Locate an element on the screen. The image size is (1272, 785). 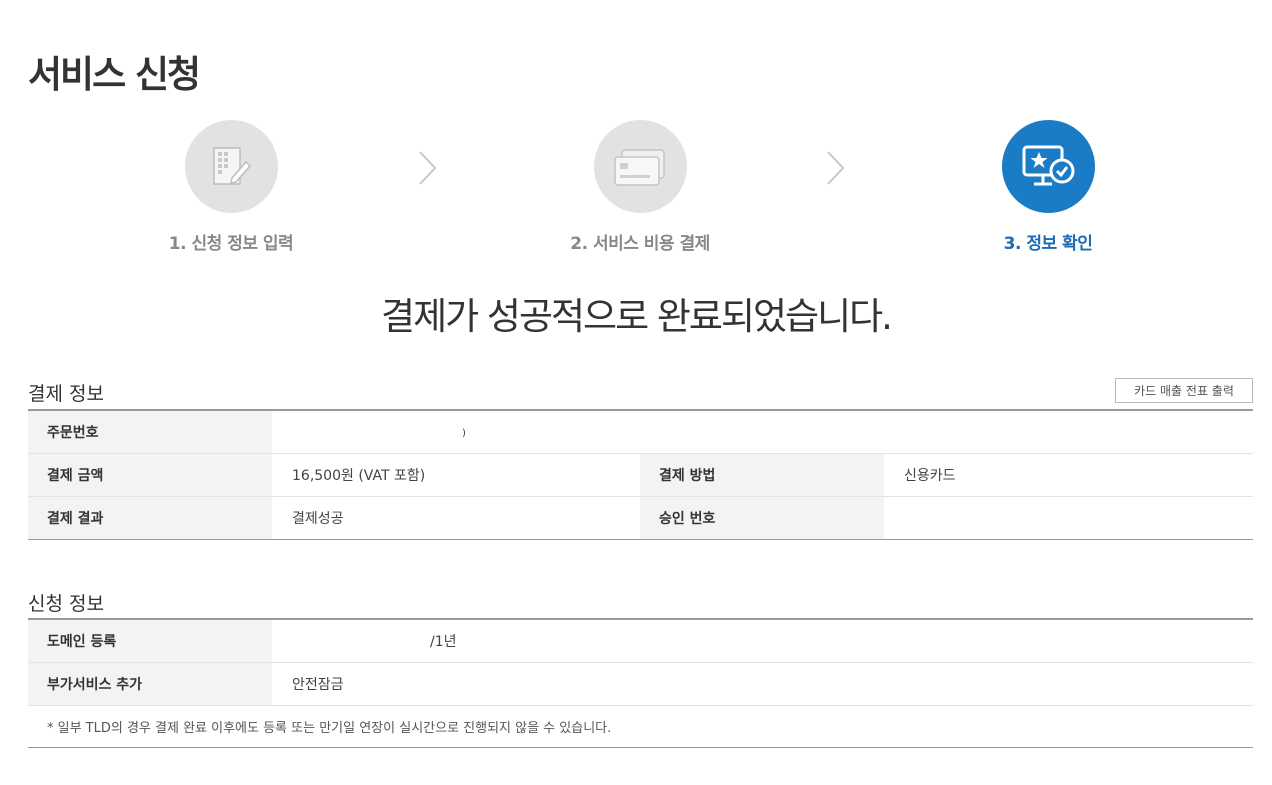
order-number-text: ) is located at coordinates (464, 433).